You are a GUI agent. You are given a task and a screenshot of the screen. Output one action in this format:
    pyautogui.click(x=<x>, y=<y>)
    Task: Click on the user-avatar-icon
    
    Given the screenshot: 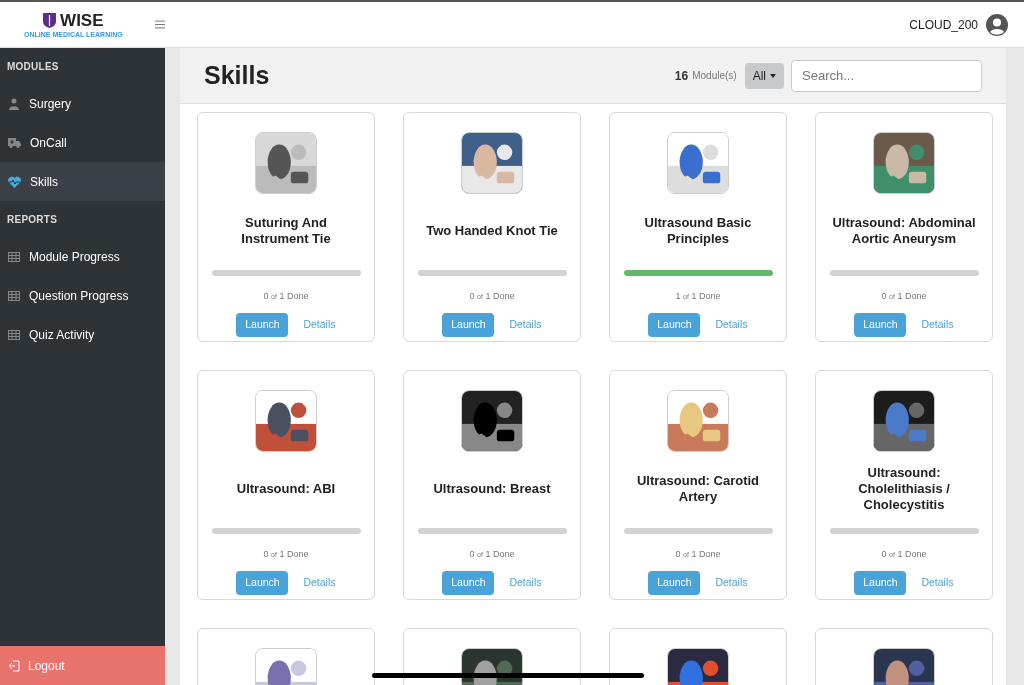 What is the action you would take?
    pyautogui.click(x=997, y=24)
    